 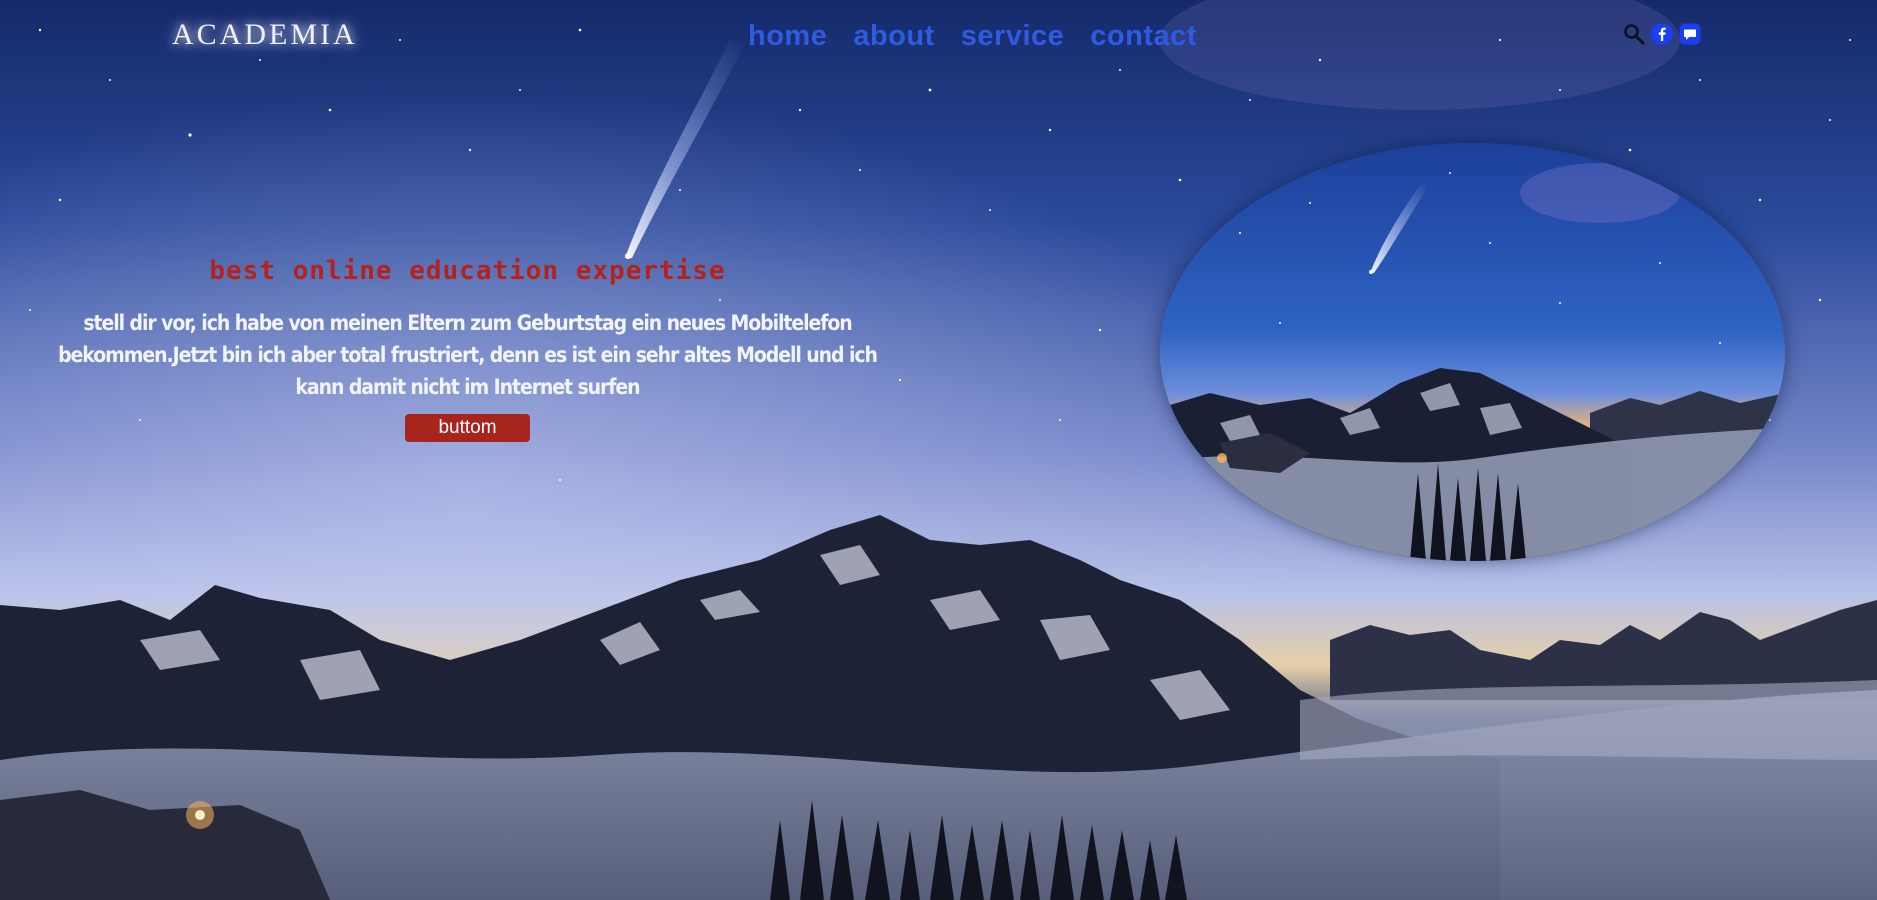 I want to click on nav-link-about: about, so click(x=893, y=36).